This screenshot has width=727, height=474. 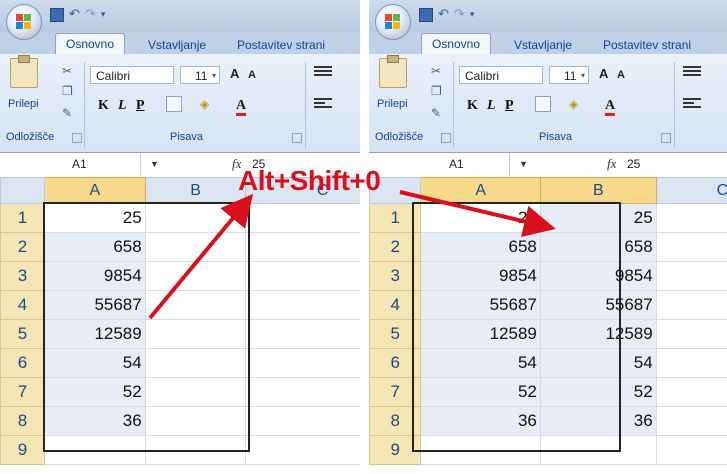 What do you see at coordinates (491, 106) in the screenshot?
I see `italic-button: L` at bounding box center [491, 106].